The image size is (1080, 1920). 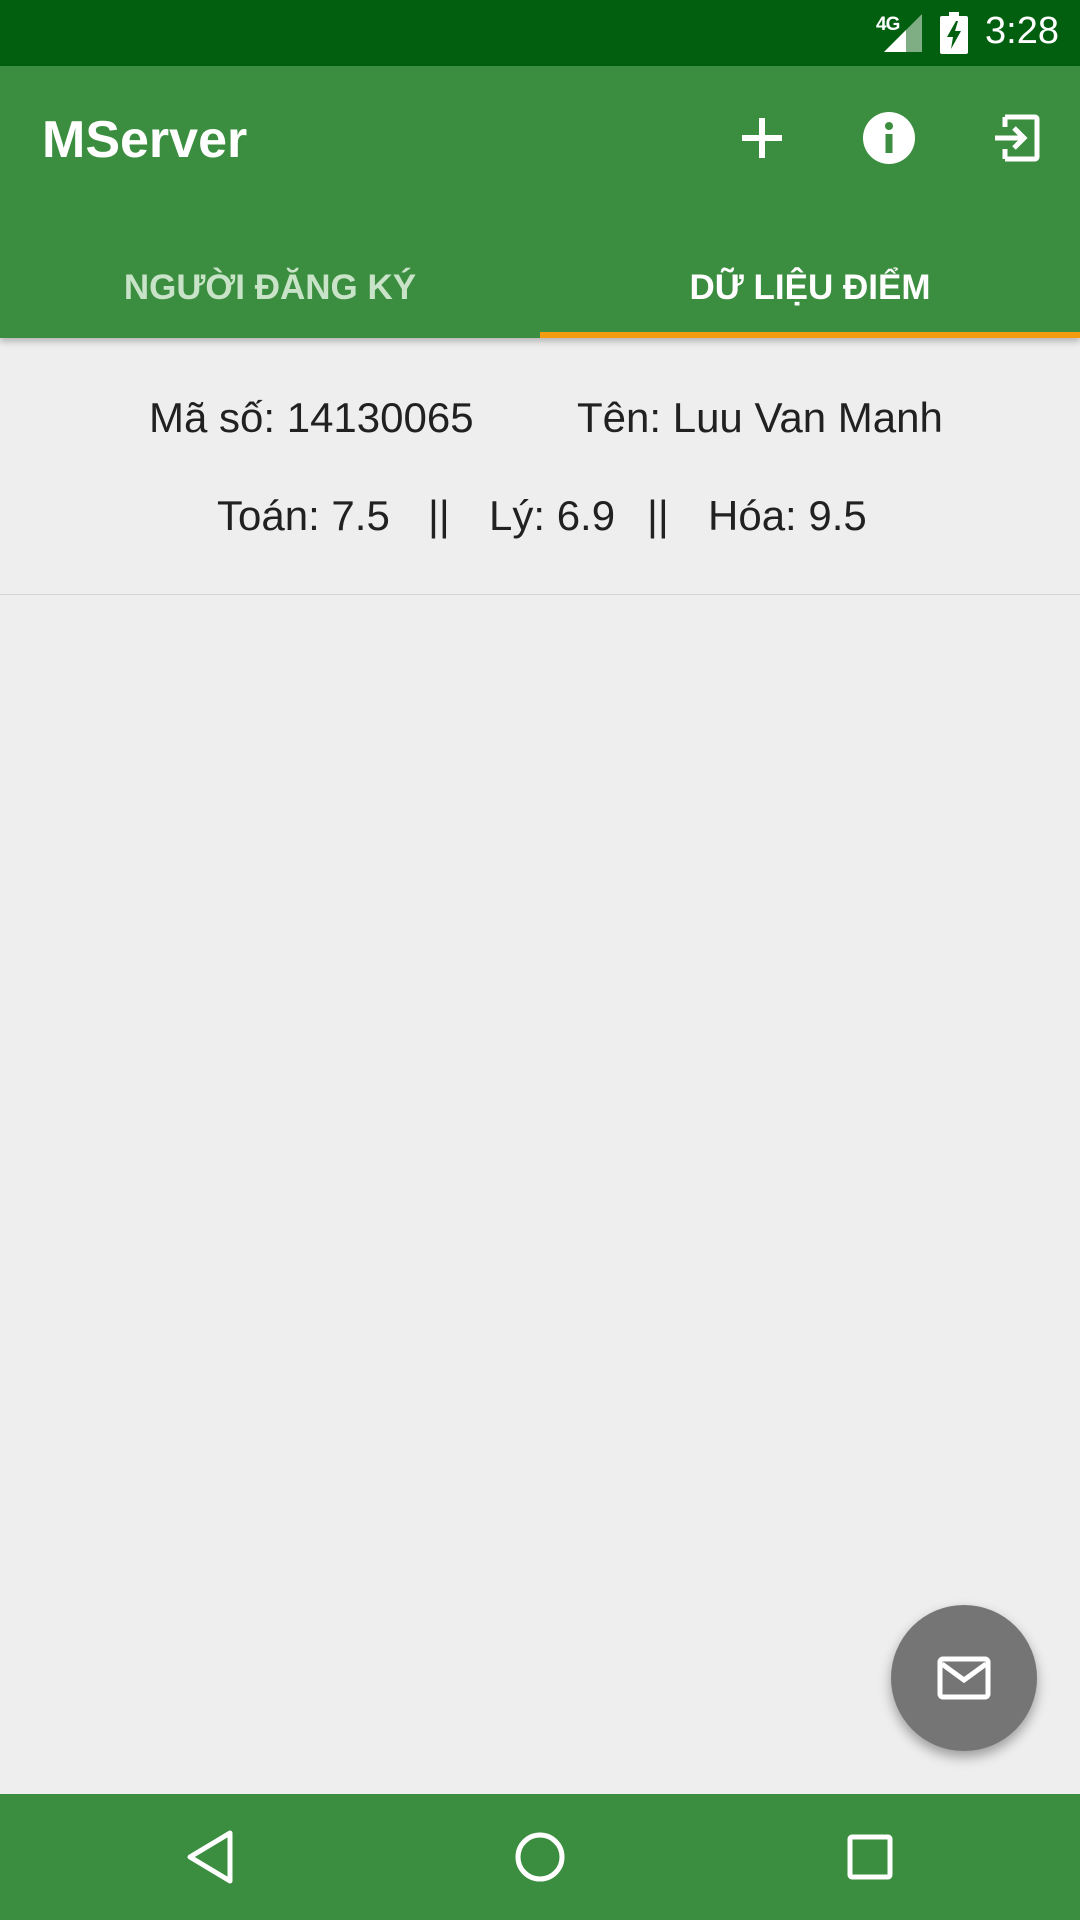 What do you see at coordinates (810, 335) in the screenshot?
I see `tab-indicator` at bounding box center [810, 335].